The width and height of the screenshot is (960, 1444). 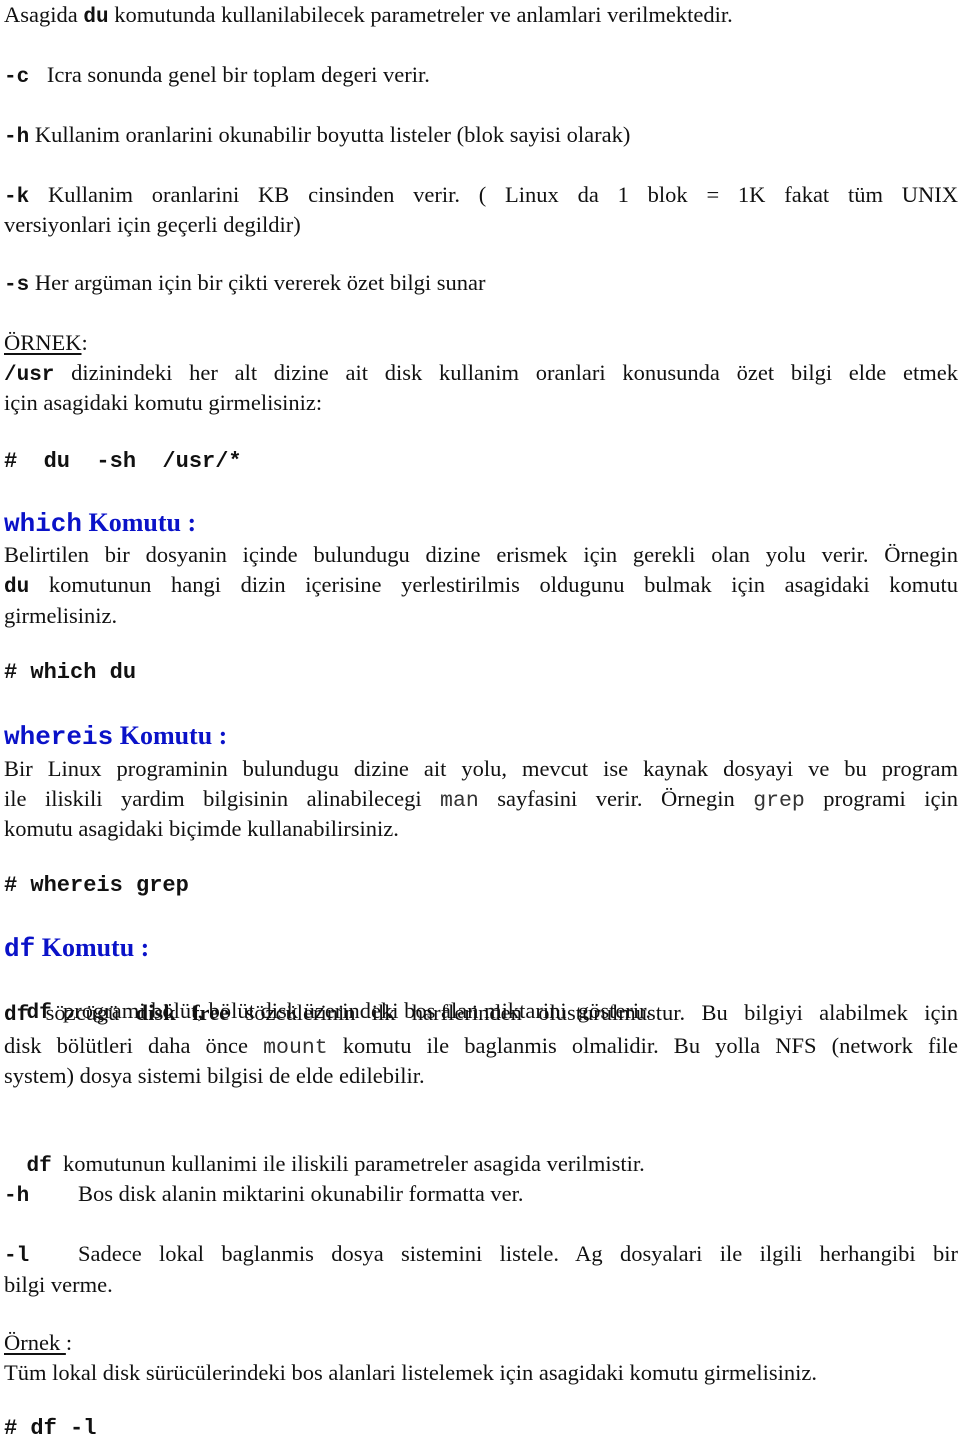 I want to click on example-label: ÖRNEK:, so click(x=46, y=343).